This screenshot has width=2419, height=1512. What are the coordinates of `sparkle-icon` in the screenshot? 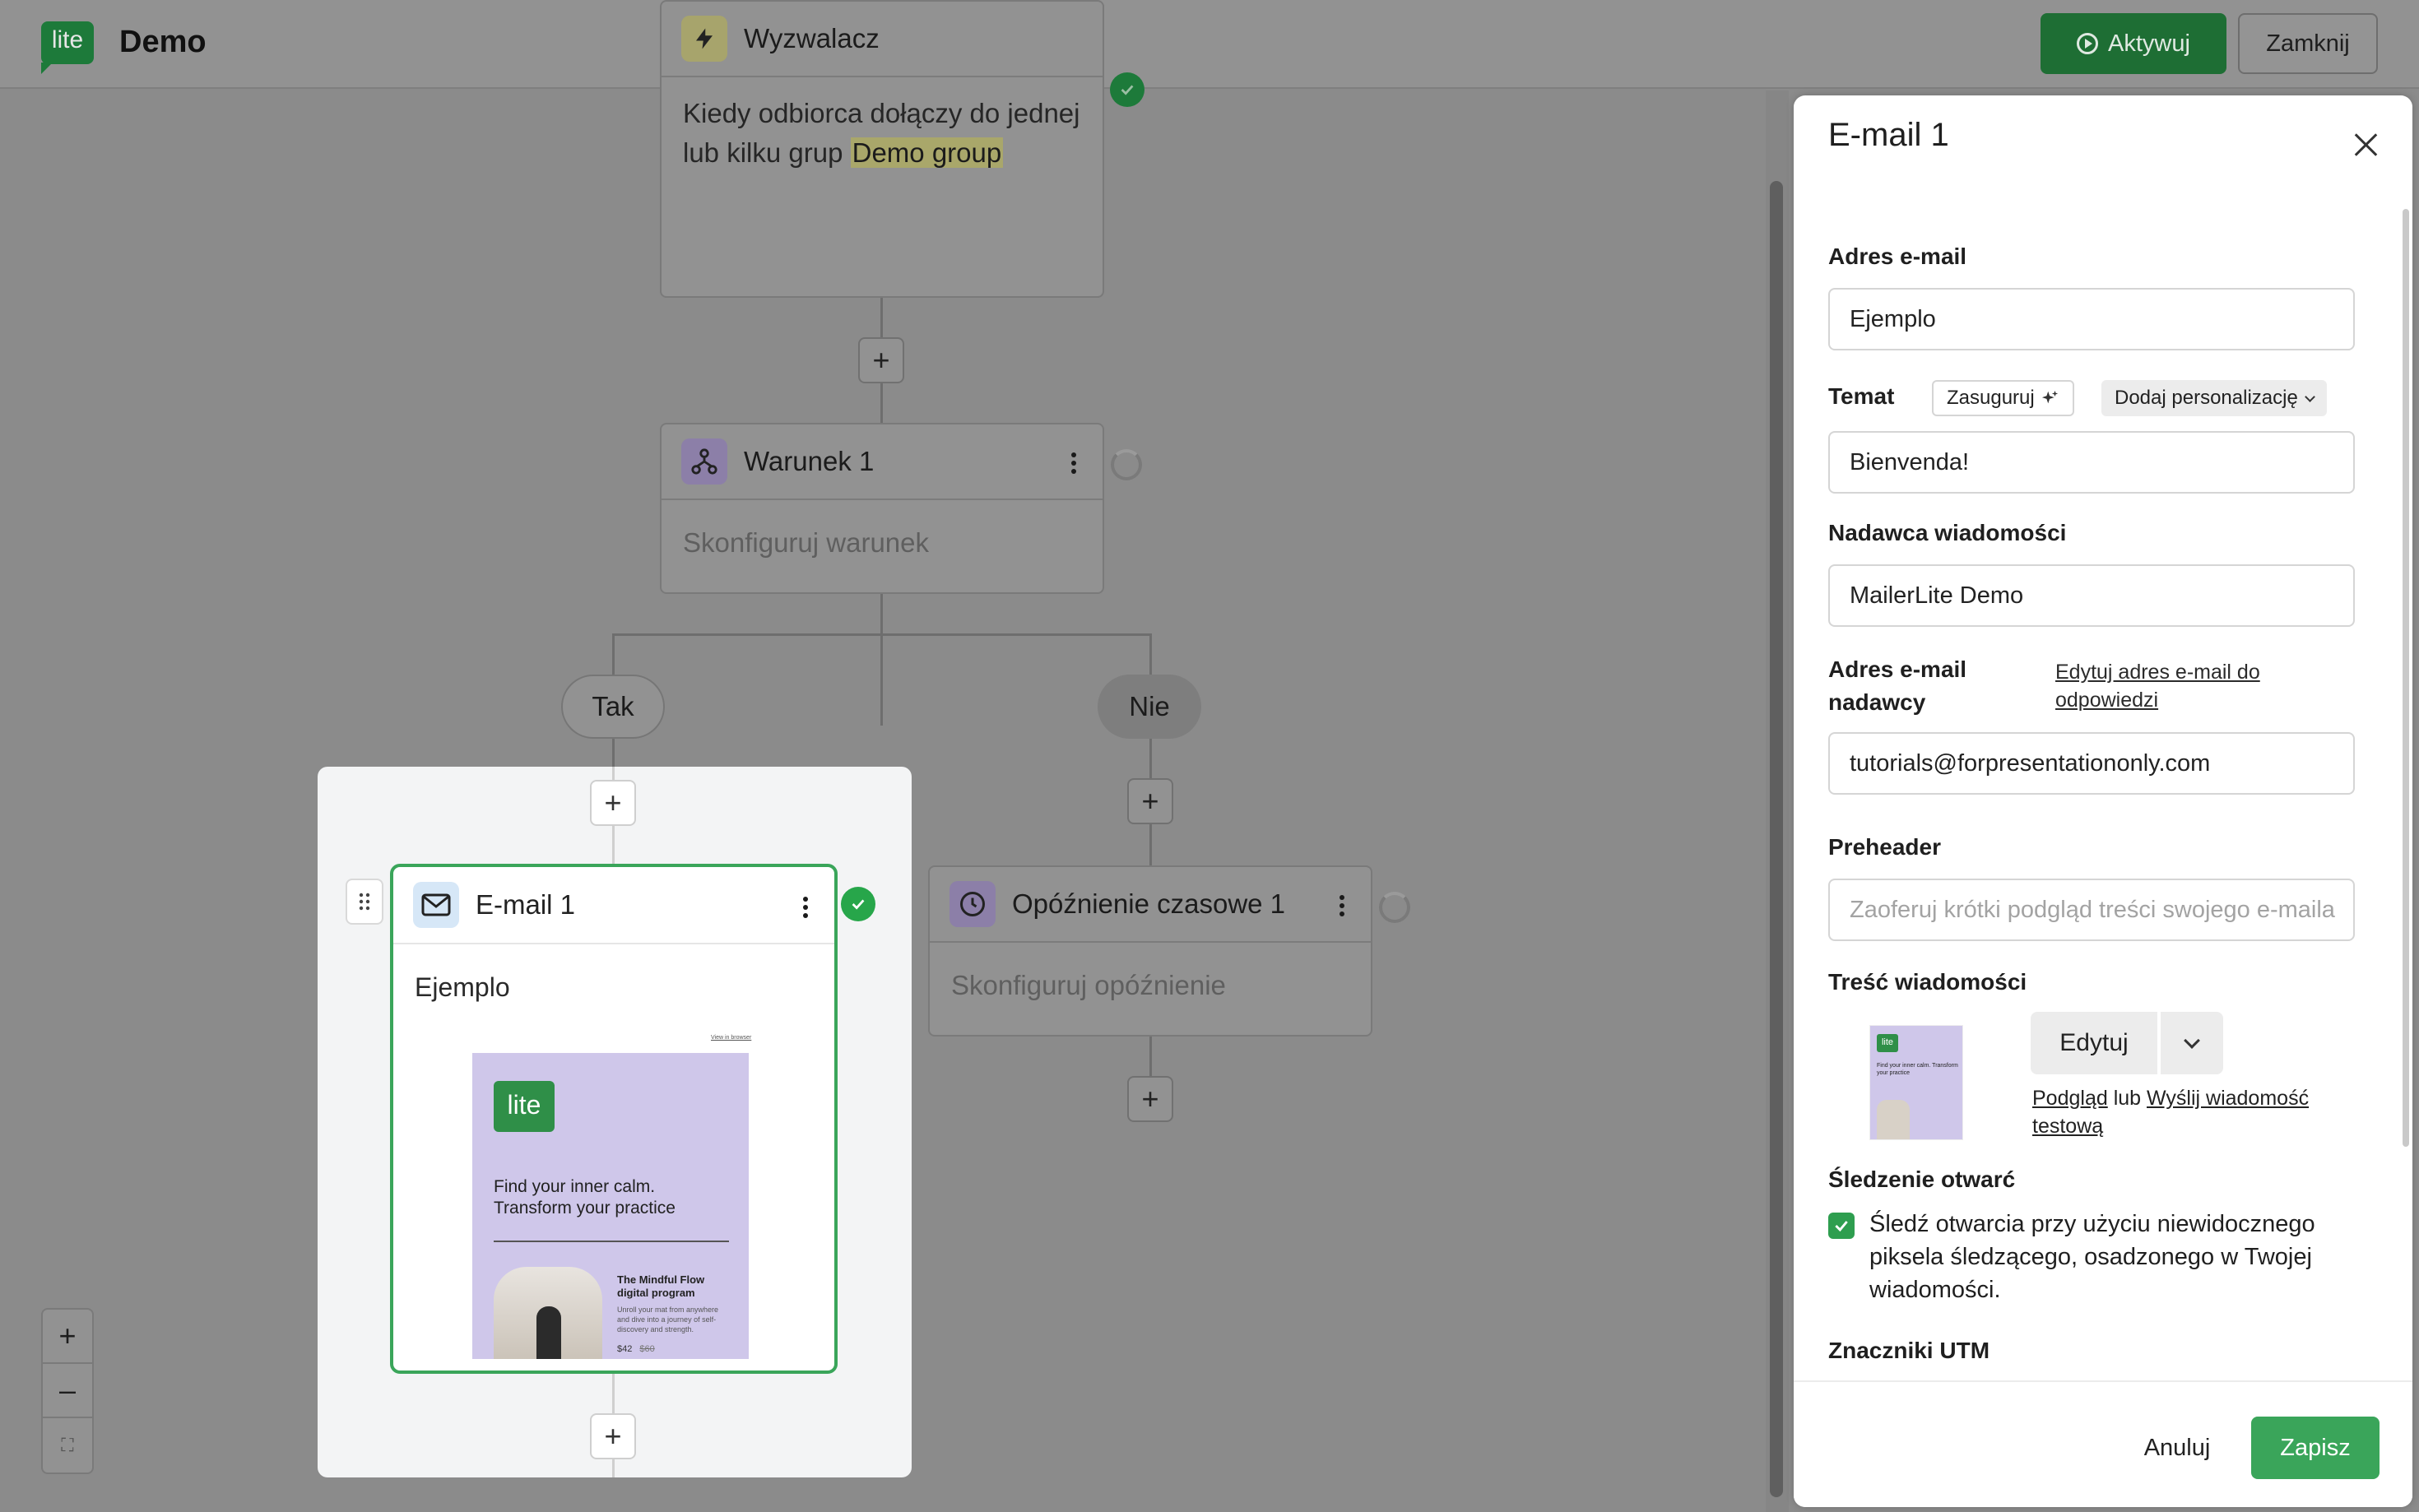 It's located at (2049, 397).